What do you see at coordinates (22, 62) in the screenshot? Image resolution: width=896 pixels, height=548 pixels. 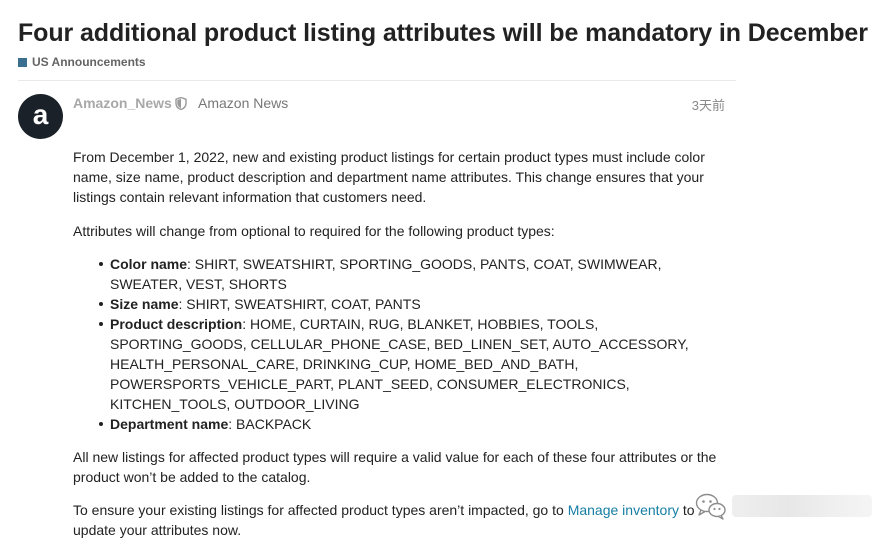 I see `category-color-swatch` at bounding box center [22, 62].